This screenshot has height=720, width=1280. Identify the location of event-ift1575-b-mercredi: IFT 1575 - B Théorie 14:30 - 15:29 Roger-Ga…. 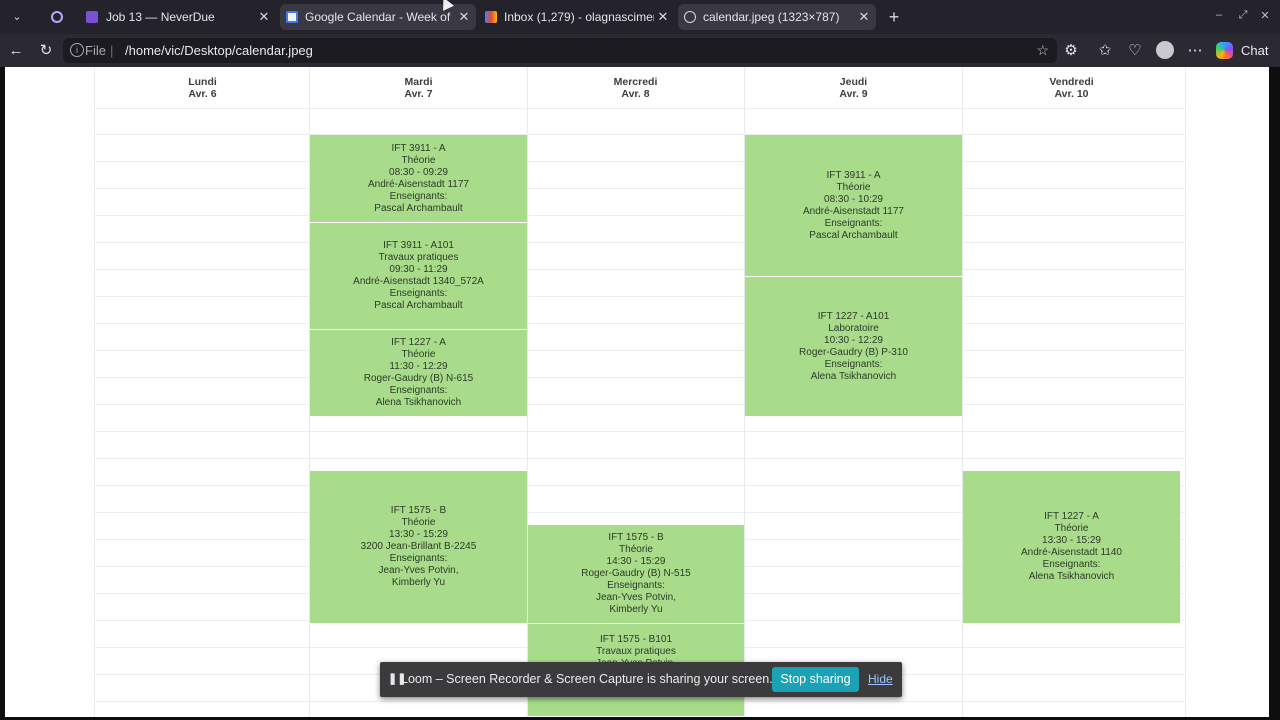
(636, 574).